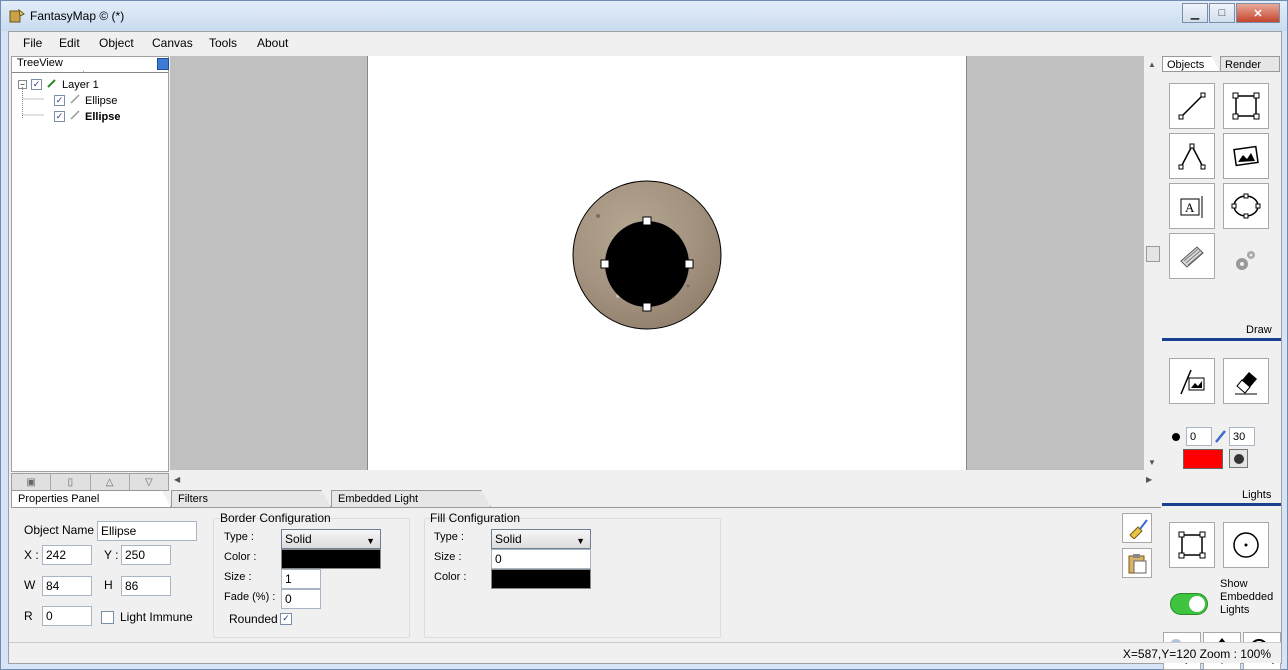 This screenshot has height=670, width=1288. Describe the element at coordinates (1221, 504) in the screenshot. I see `section-divider` at that location.